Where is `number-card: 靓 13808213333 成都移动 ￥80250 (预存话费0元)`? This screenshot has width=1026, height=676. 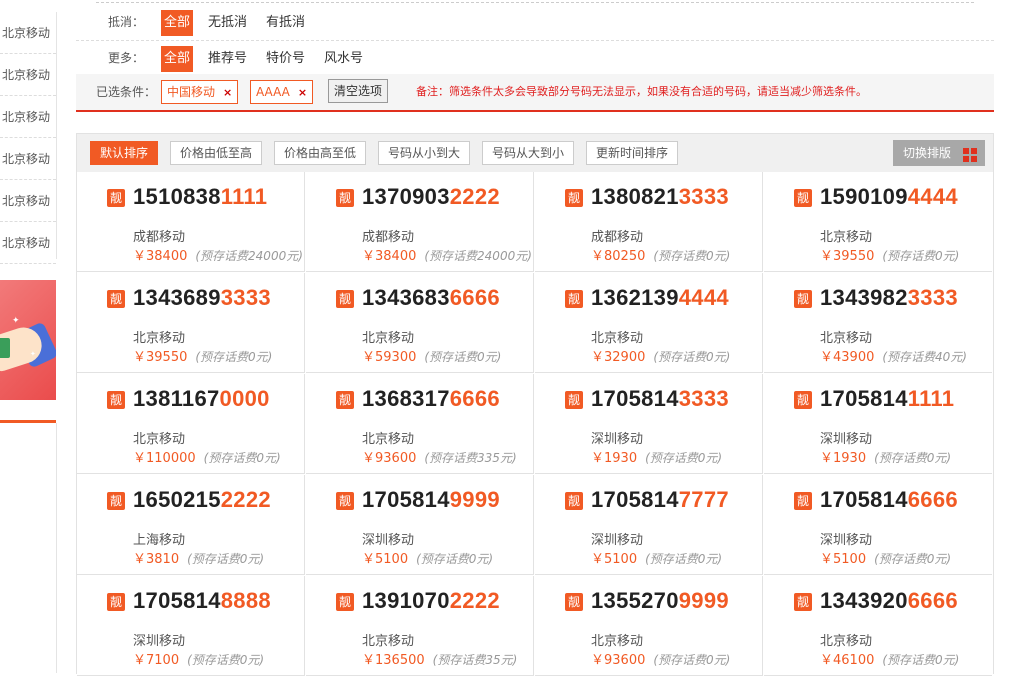 number-card: 靓 13808213333 成都移动 ￥80250 (预存话费0元) is located at coordinates (649, 222).